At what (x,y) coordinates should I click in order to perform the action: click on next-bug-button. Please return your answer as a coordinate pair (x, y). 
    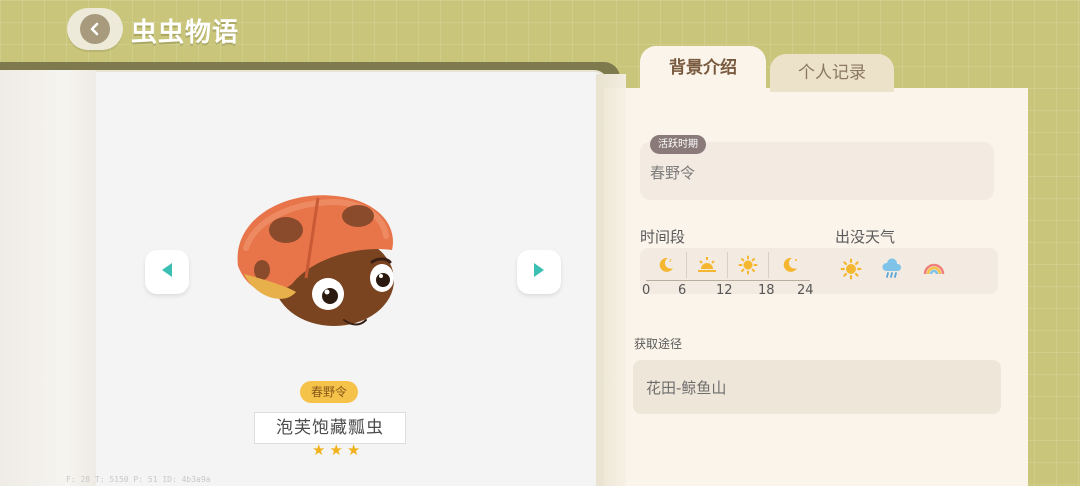
    Looking at the image, I should click on (539, 272).